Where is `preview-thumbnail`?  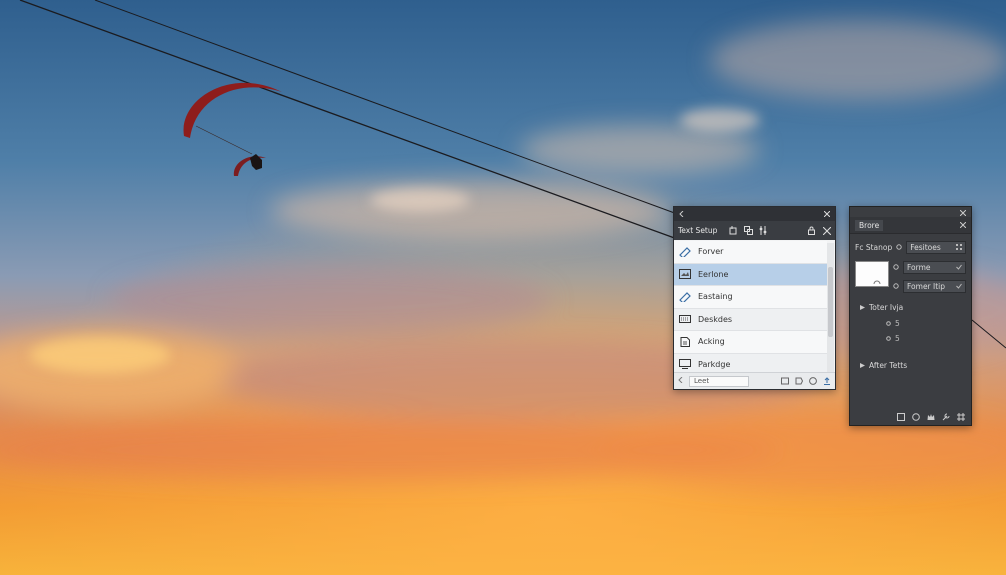
preview-thumbnail is located at coordinates (872, 274).